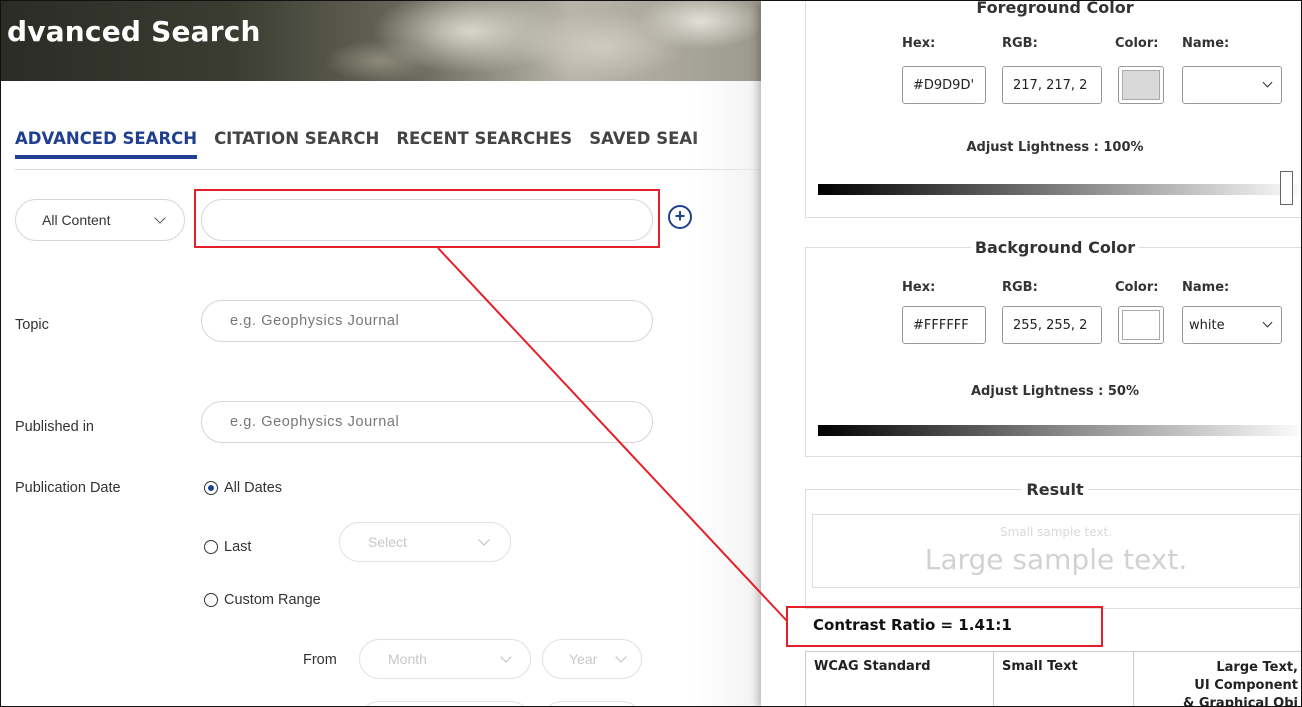 This screenshot has height=707, width=1302. What do you see at coordinates (643, 143) in the screenshot?
I see `tab-saved-searches: SAVED SEAI` at bounding box center [643, 143].